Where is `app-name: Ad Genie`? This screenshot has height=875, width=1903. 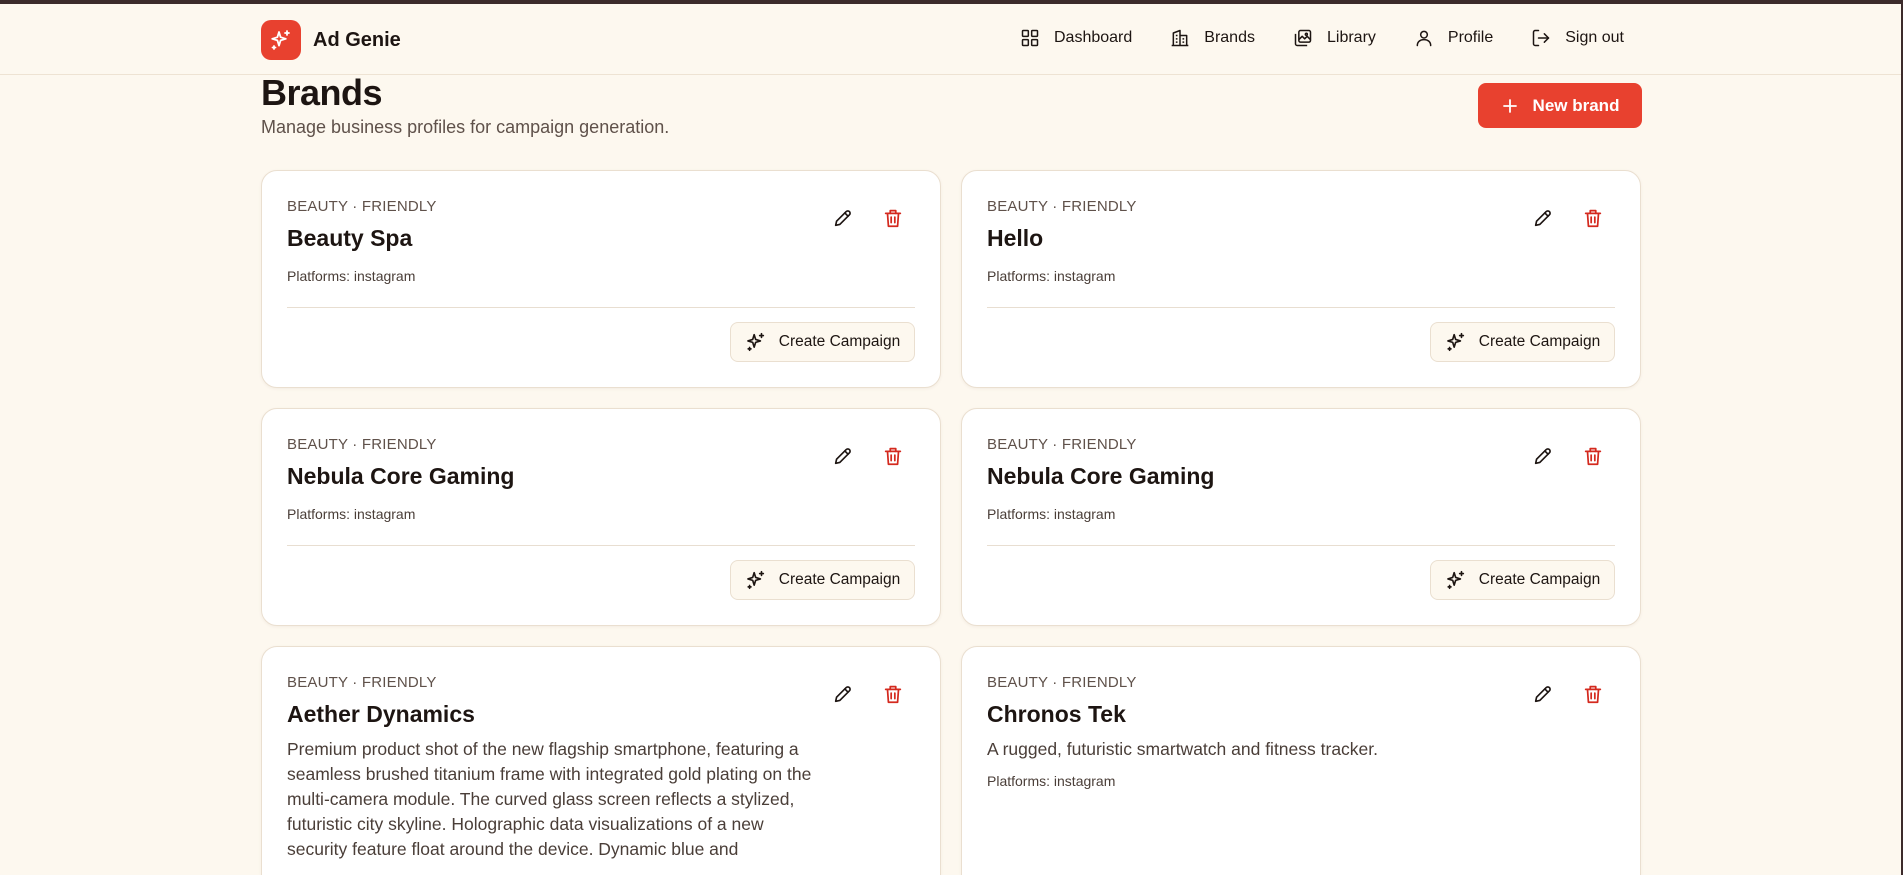
app-name: Ad Genie is located at coordinates (357, 39).